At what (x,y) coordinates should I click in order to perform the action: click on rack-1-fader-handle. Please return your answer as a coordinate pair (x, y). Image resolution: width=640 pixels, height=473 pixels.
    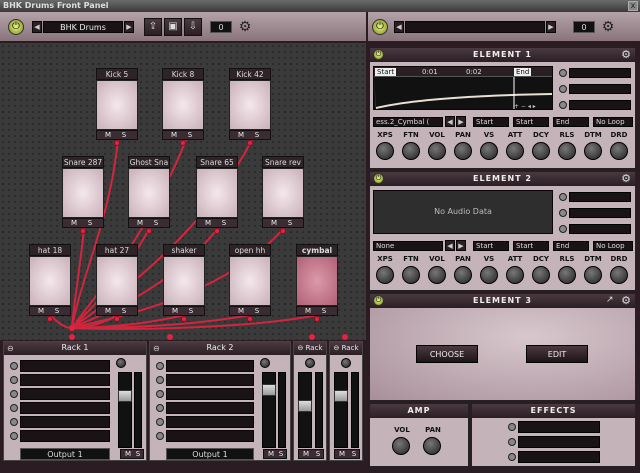
    Looking at the image, I should click on (125, 396).